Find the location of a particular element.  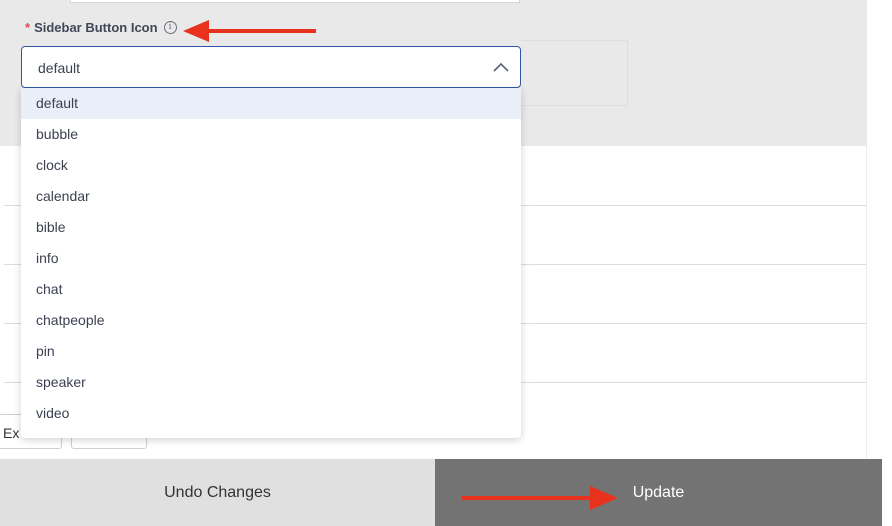

dropdown-option-chatpeople: chatpeople is located at coordinates (271, 320).